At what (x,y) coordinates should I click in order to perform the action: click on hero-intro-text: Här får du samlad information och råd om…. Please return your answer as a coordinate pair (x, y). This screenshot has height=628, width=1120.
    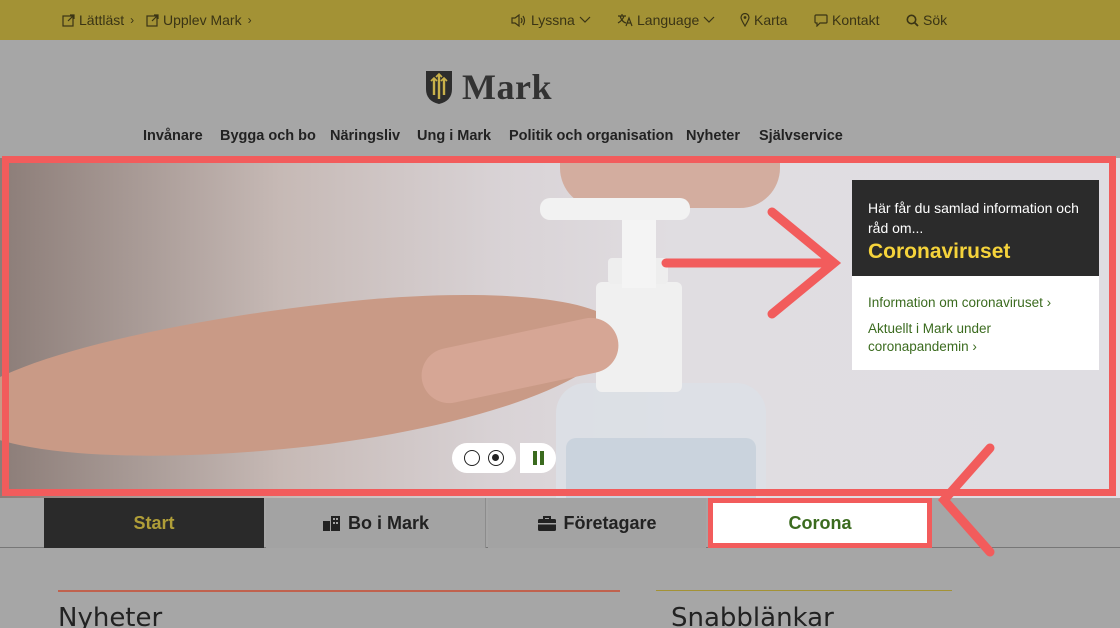
    Looking at the image, I should click on (973, 218).